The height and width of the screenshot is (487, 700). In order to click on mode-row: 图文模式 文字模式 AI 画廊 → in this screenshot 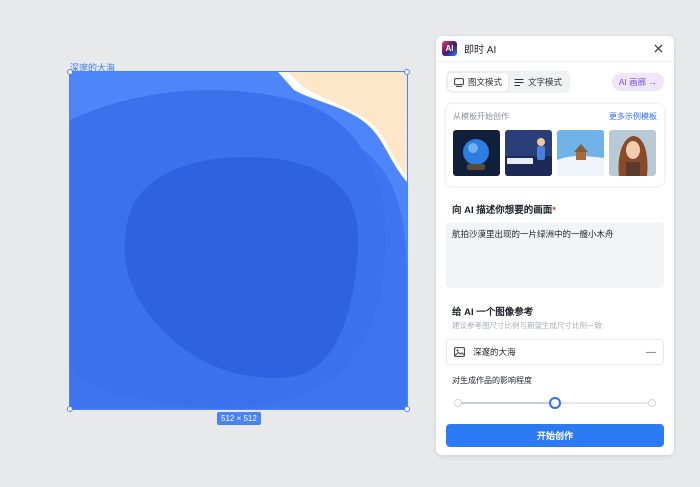, I will do `click(555, 82)`.